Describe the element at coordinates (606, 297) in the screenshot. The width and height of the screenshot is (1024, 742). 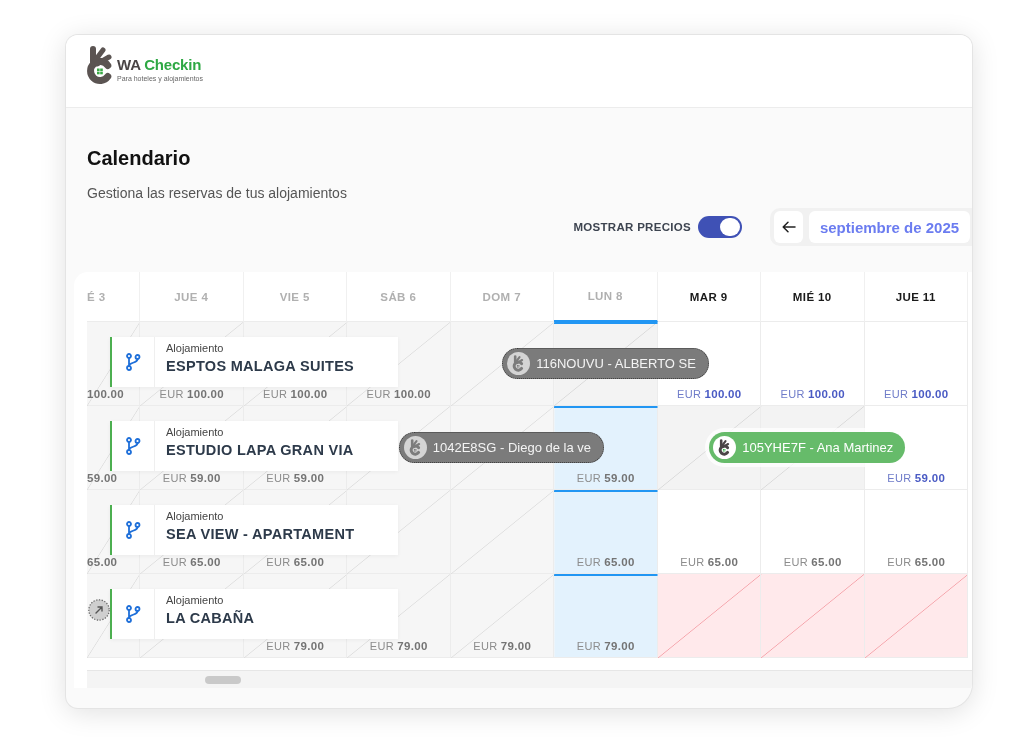
I see `day-header: LUN 8` at that location.